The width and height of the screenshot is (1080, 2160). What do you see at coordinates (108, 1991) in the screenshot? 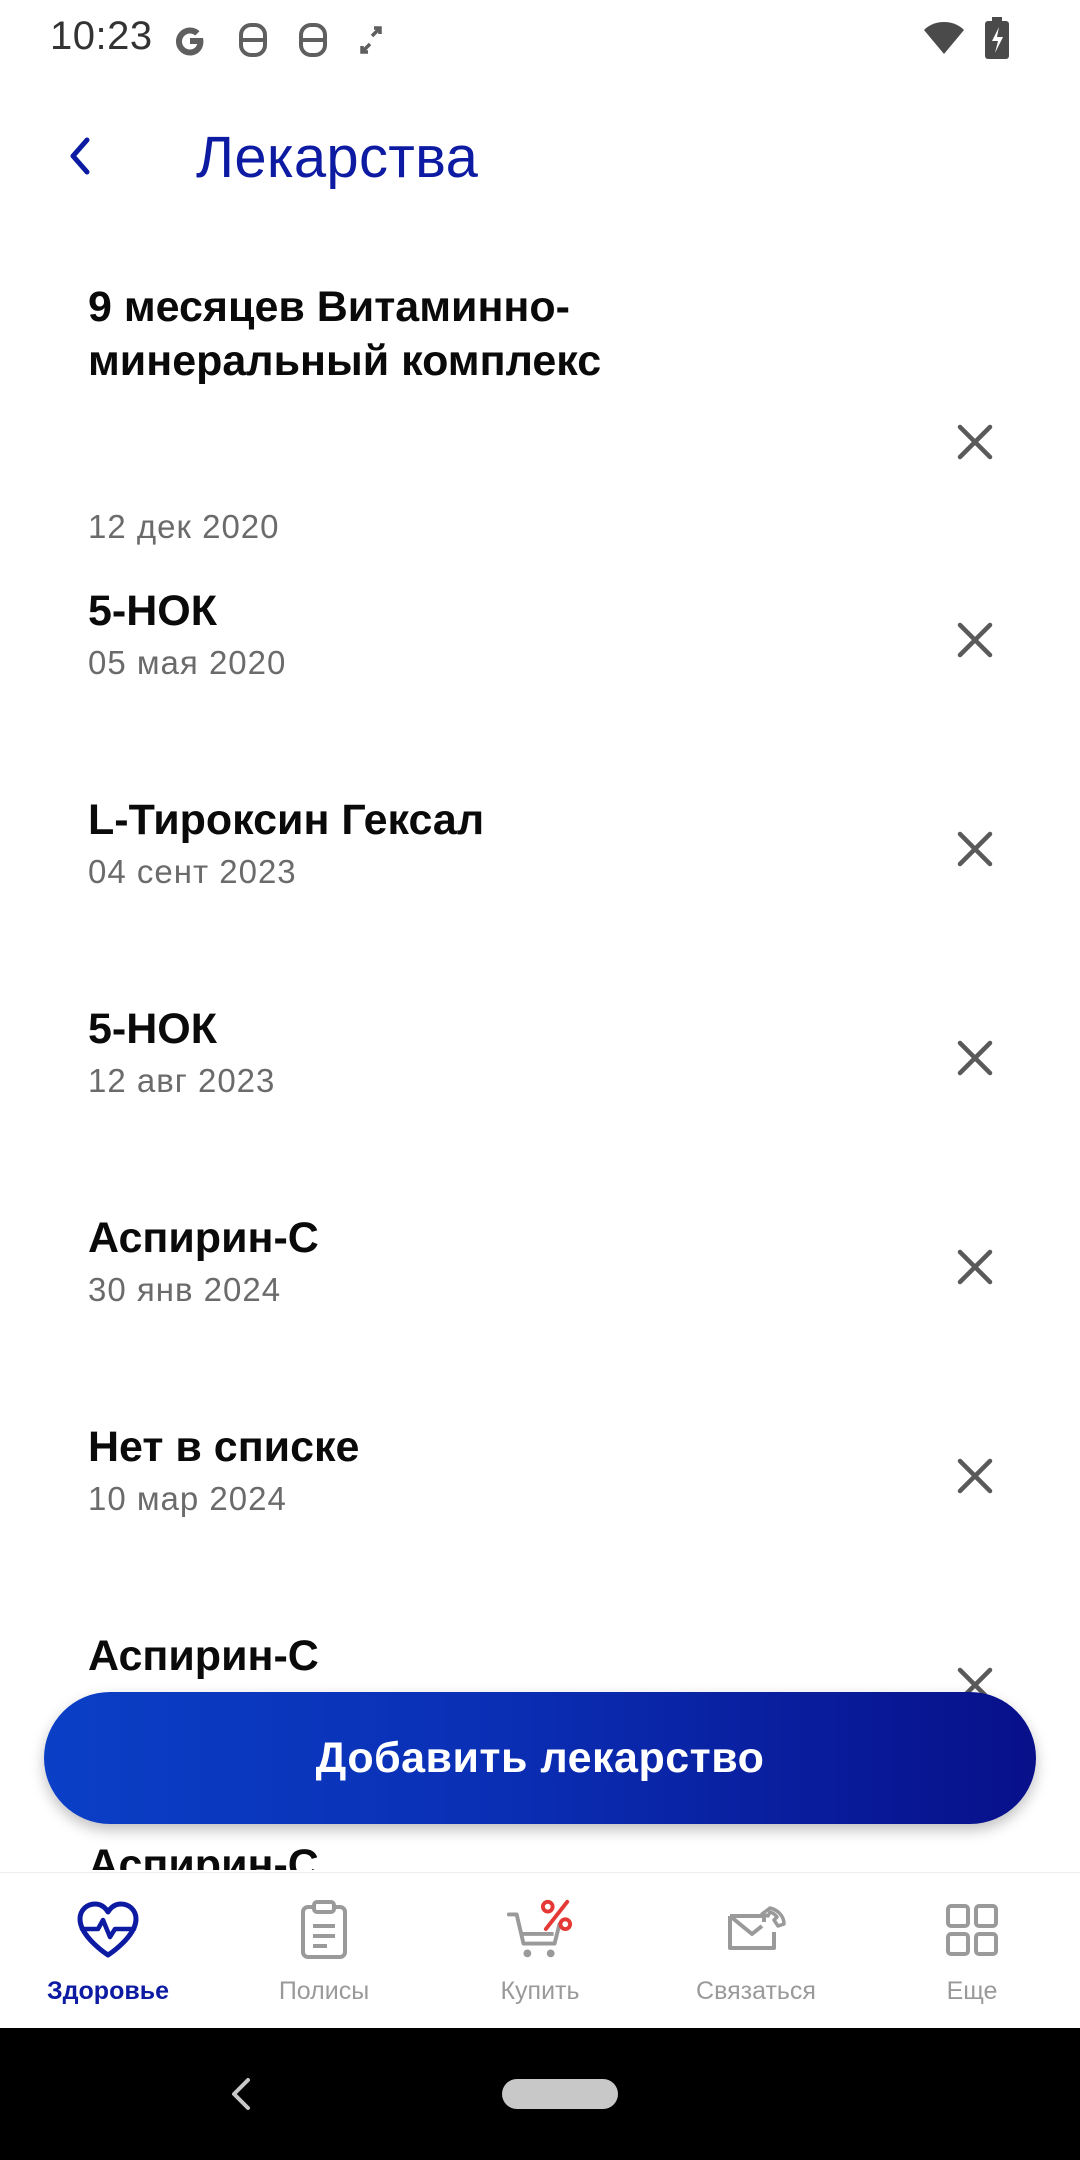
I see `nav-label: Здоровье` at bounding box center [108, 1991].